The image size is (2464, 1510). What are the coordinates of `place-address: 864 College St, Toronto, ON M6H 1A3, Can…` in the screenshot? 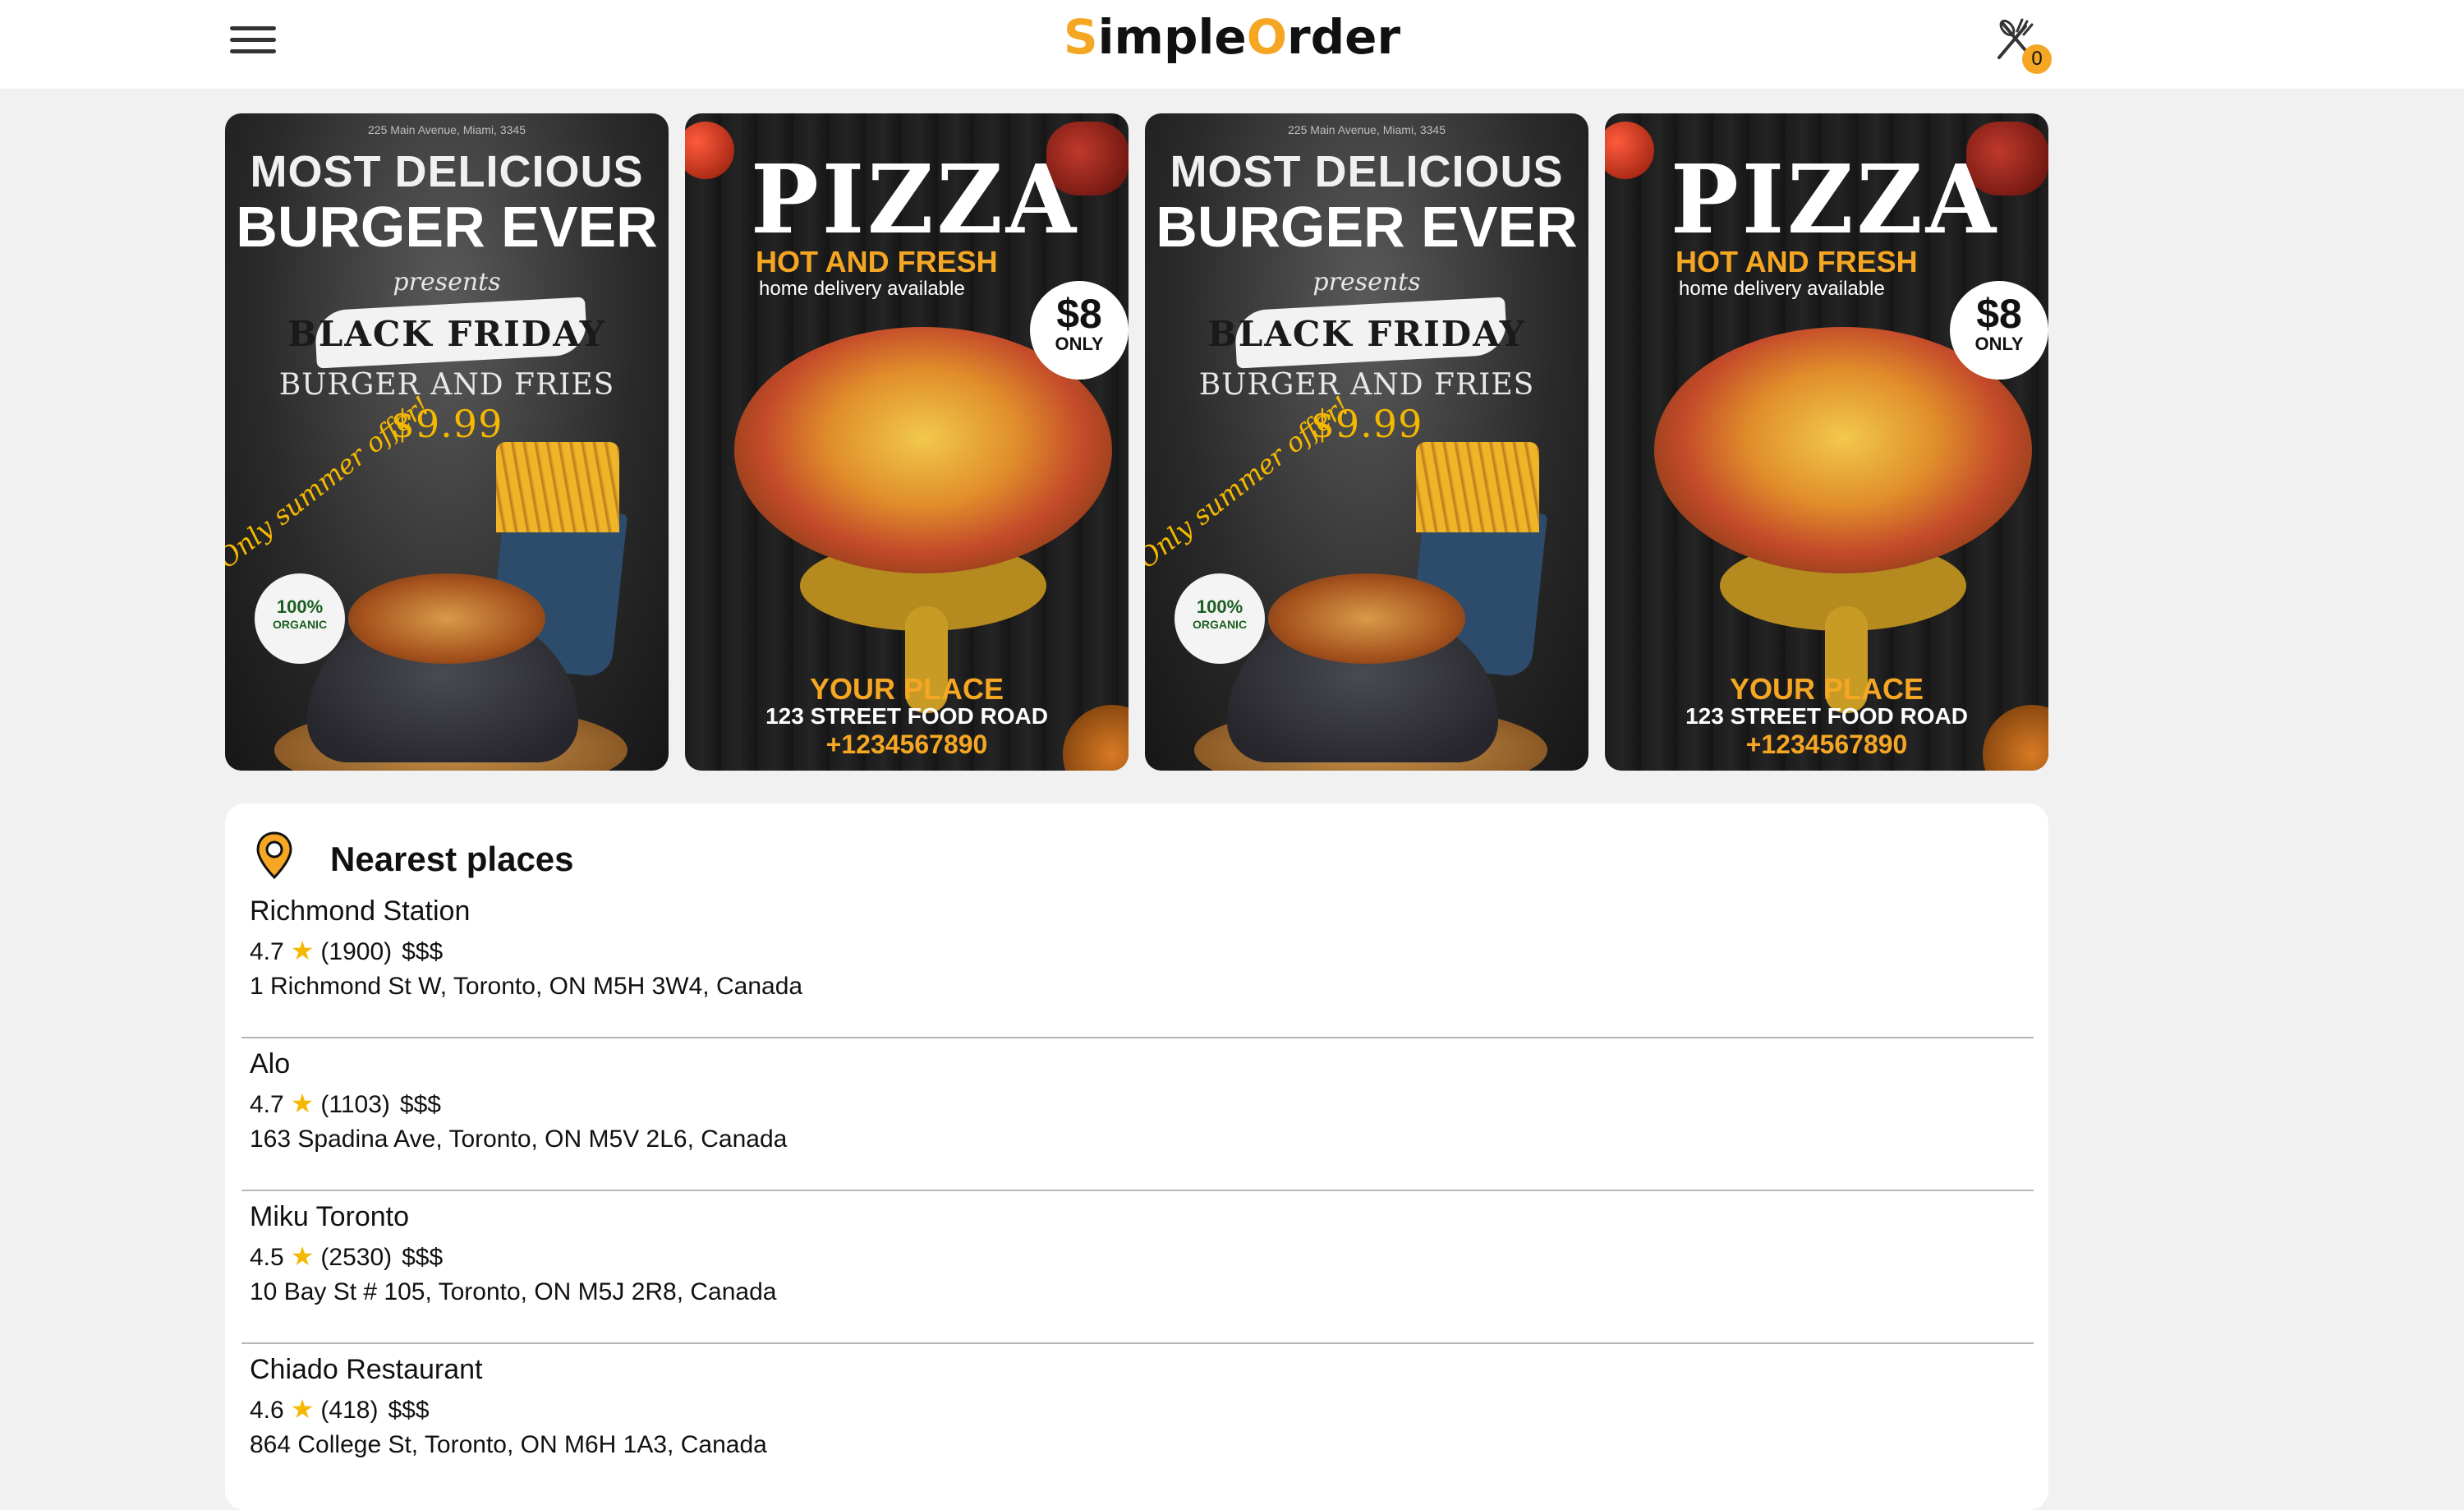 It's located at (508, 1444).